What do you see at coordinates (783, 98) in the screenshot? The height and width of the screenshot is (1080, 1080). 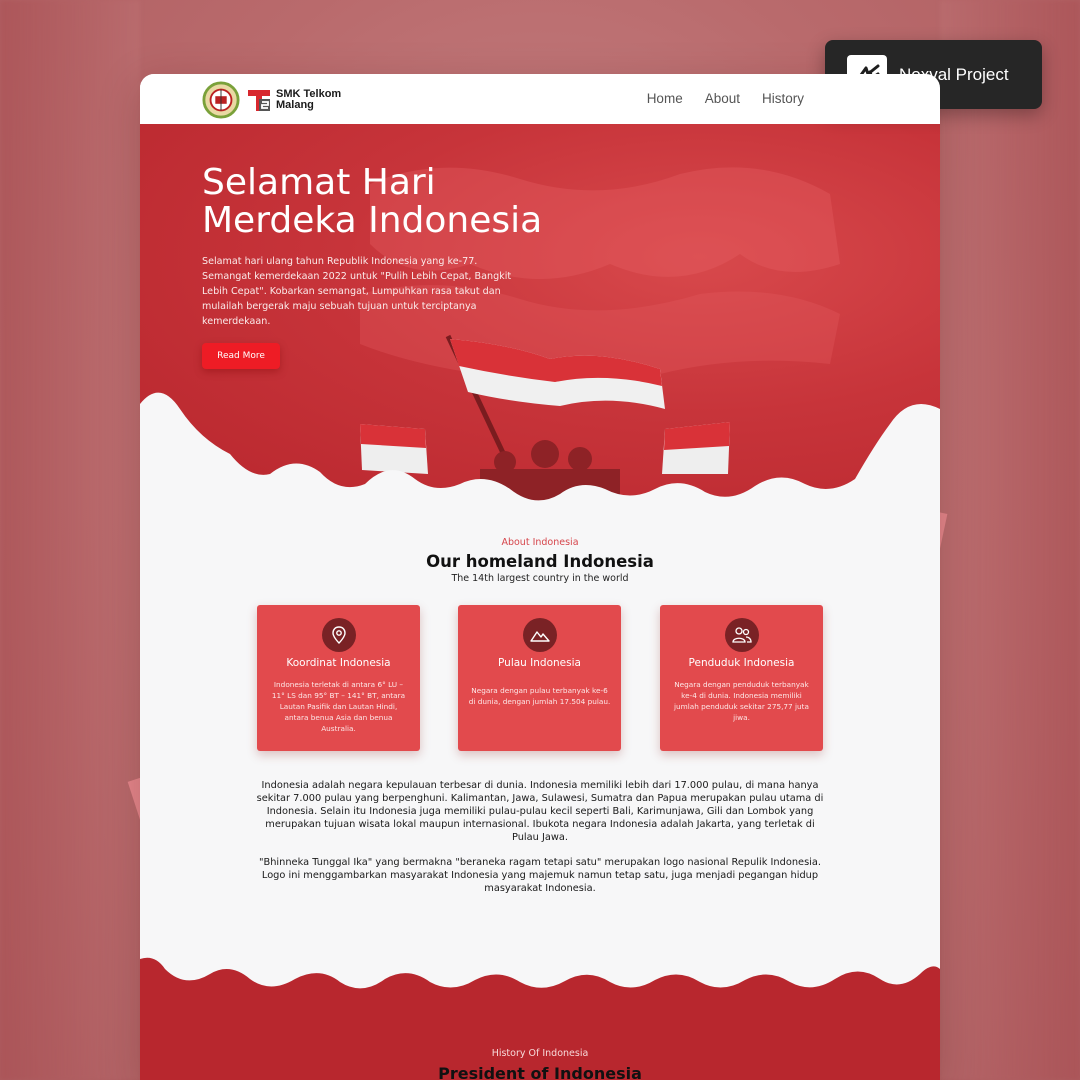 I see `nav-link-history: History` at bounding box center [783, 98].